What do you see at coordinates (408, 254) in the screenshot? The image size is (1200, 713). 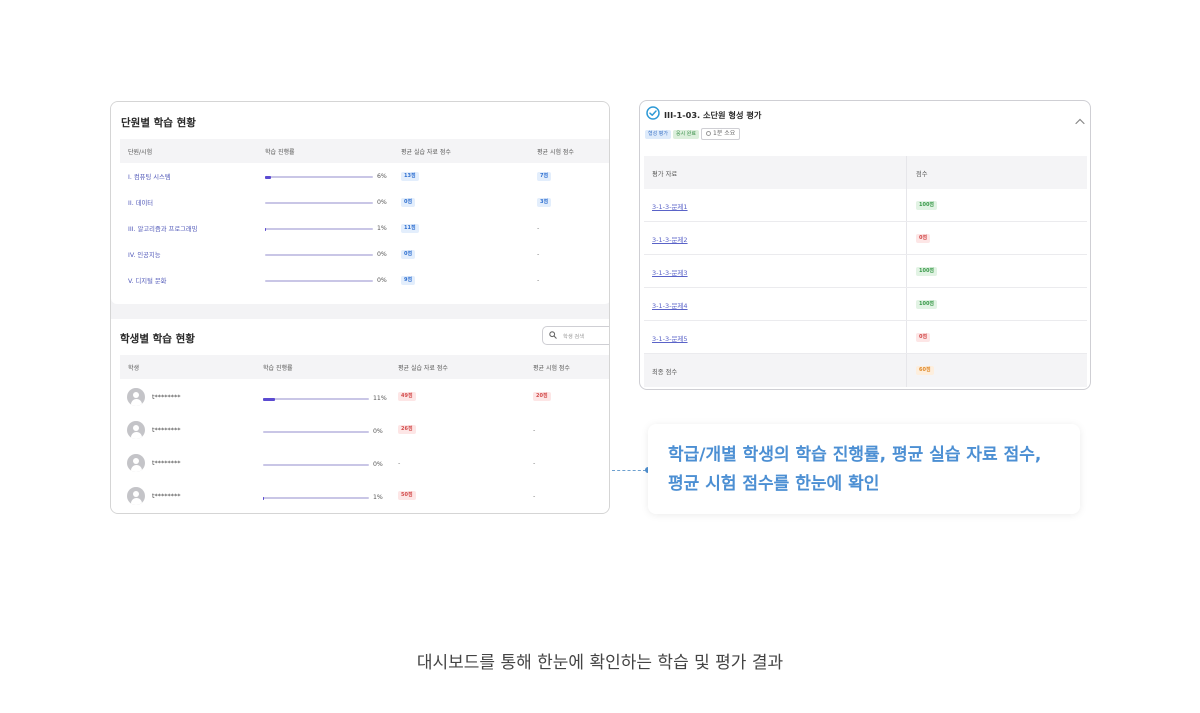 I see `practice-score-badge: 0점` at bounding box center [408, 254].